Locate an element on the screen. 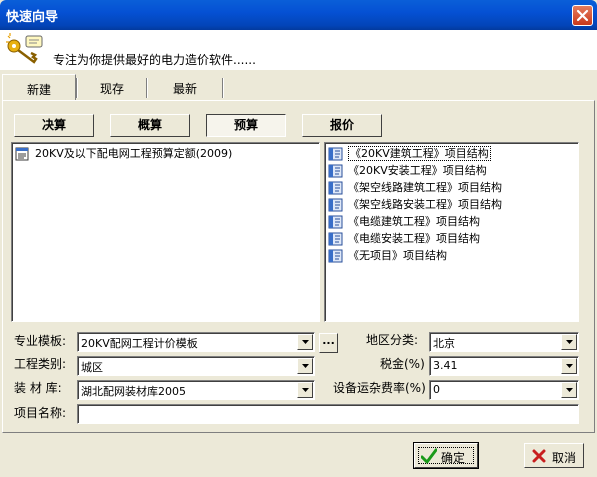 Image resolution: width=597 pixels, height=477 pixels. cancel-button: 取消 is located at coordinates (554, 455).